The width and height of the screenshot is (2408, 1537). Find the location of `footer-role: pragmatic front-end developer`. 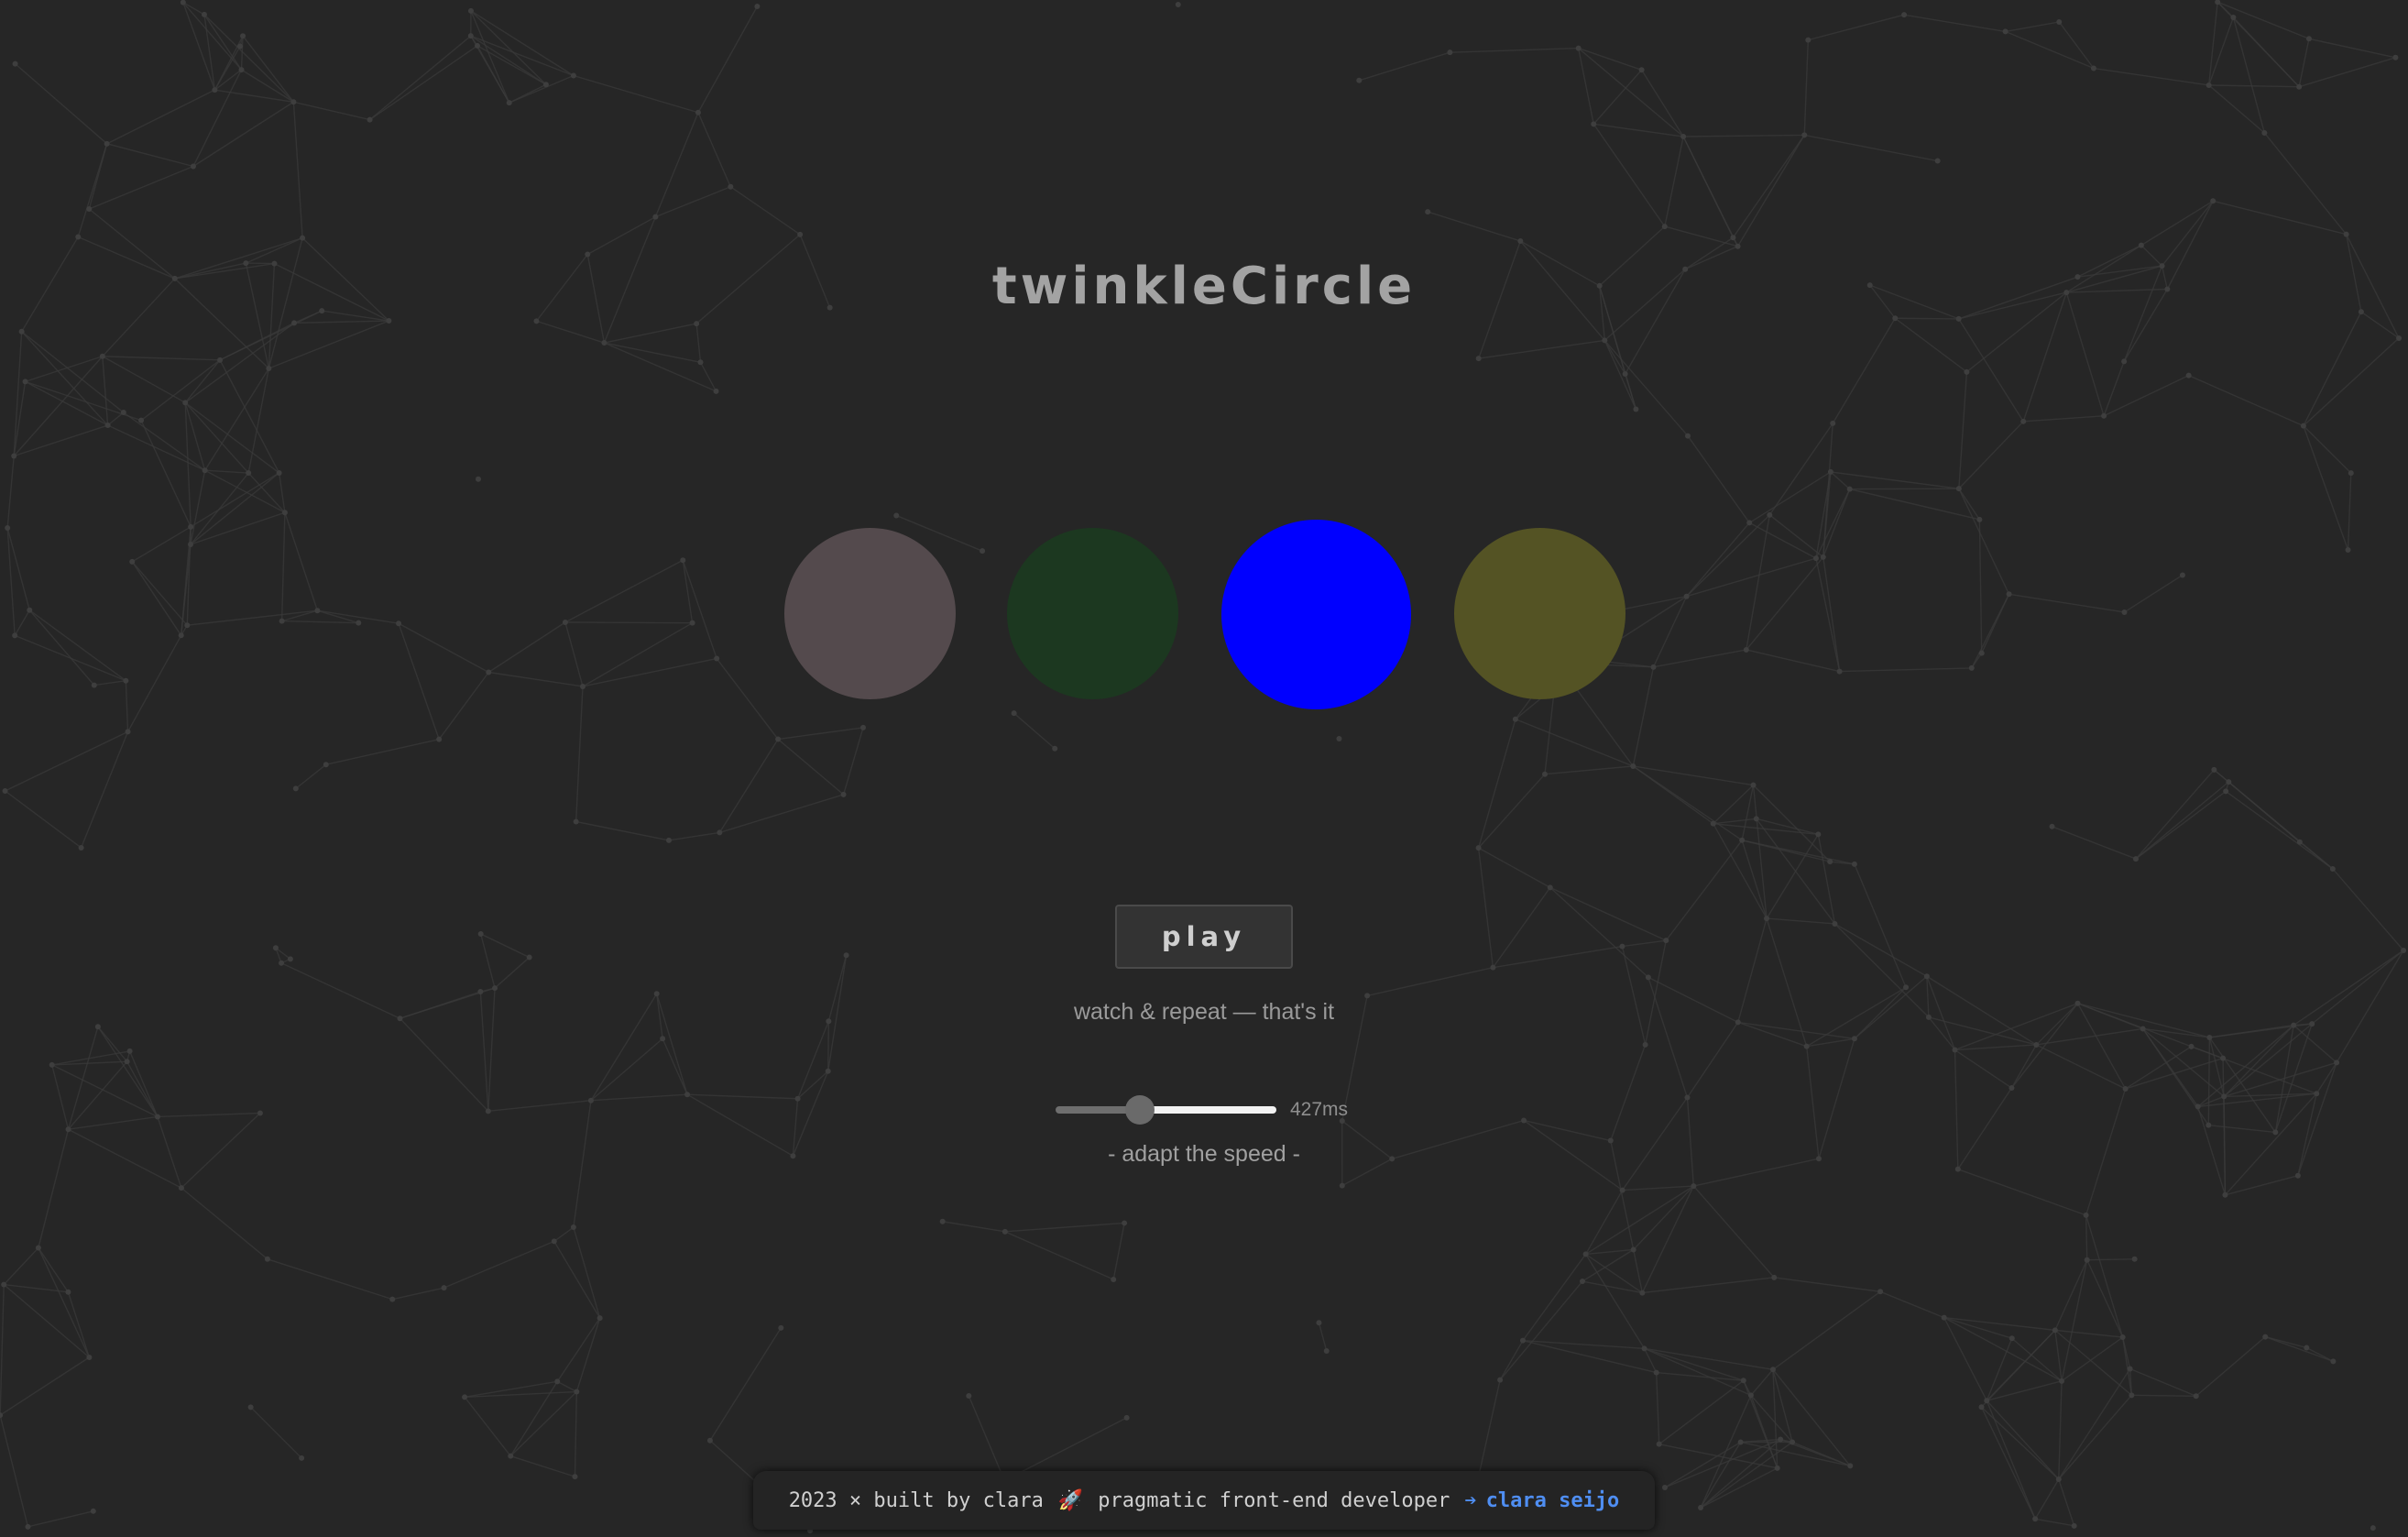

footer-role: pragmatic front-end developer is located at coordinates (1274, 1500).